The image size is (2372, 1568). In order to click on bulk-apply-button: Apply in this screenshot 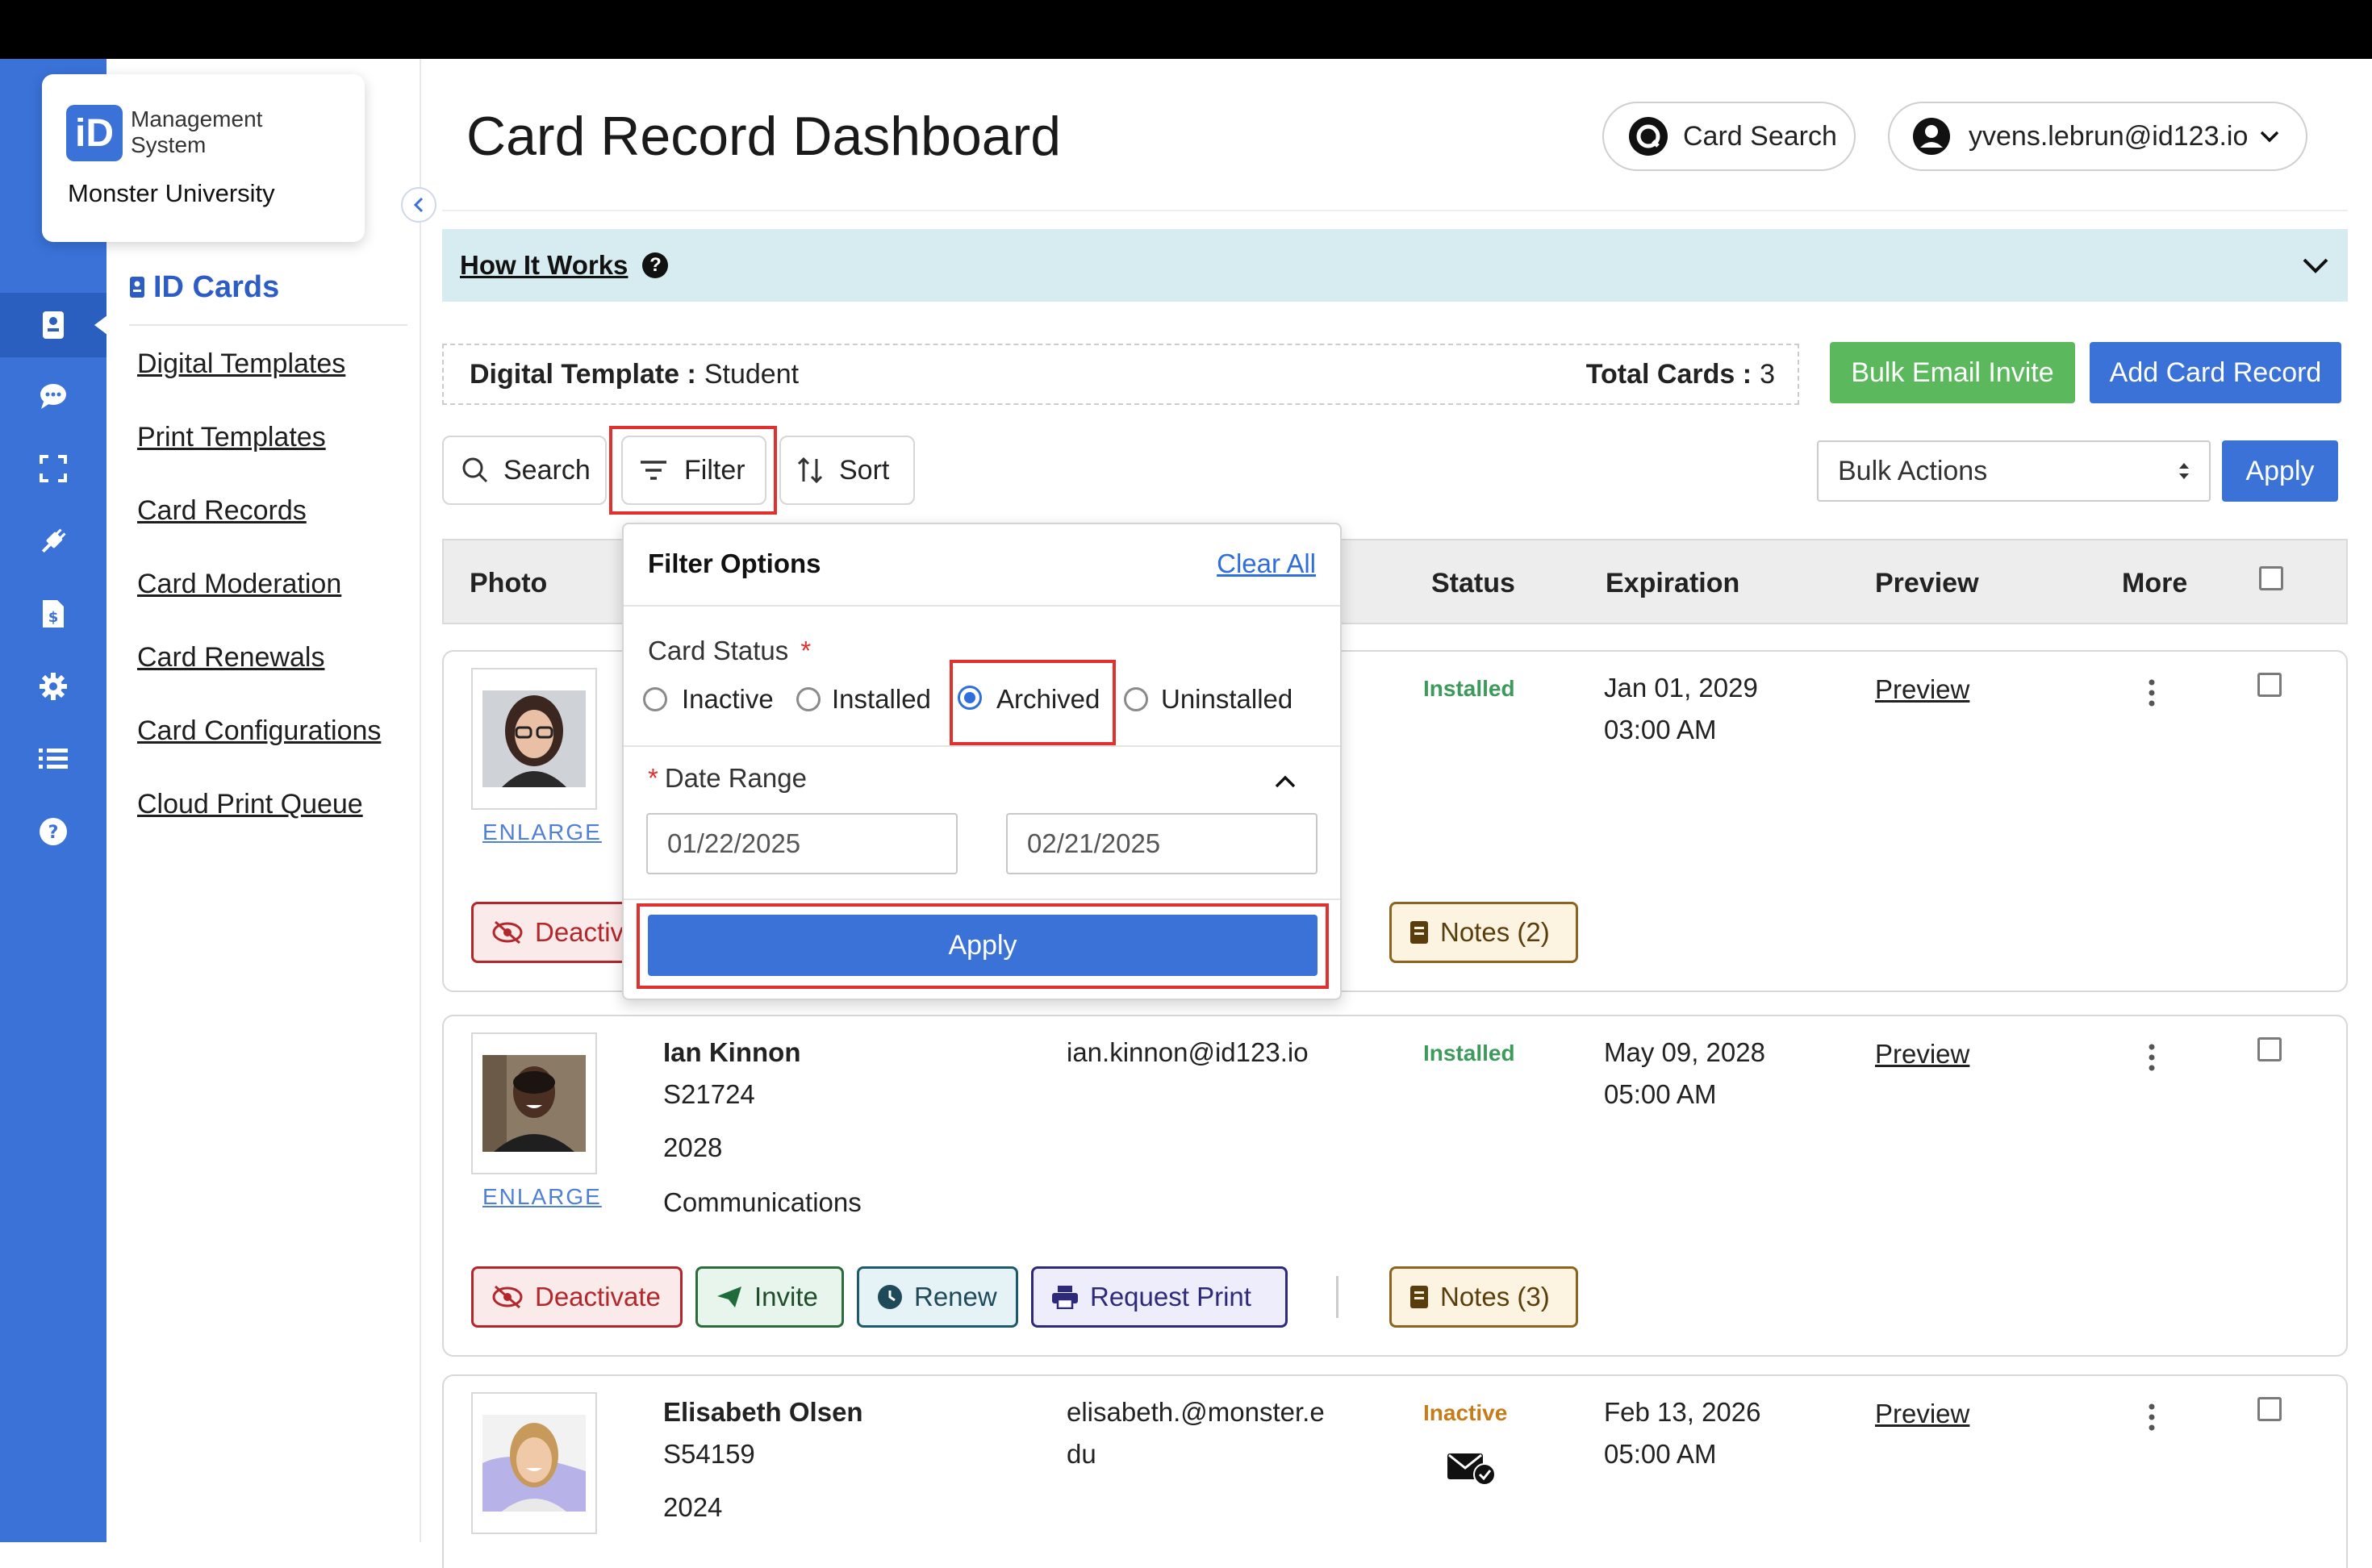, I will do `click(2280, 471)`.